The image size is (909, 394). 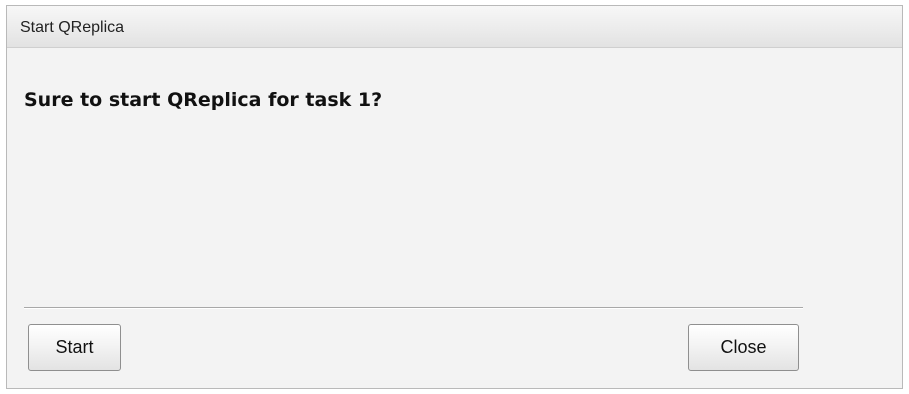 What do you see at coordinates (454, 27) in the screenshot?
I see `dialog-titlebar: Start QReplica` at bounding box center [454, 27].